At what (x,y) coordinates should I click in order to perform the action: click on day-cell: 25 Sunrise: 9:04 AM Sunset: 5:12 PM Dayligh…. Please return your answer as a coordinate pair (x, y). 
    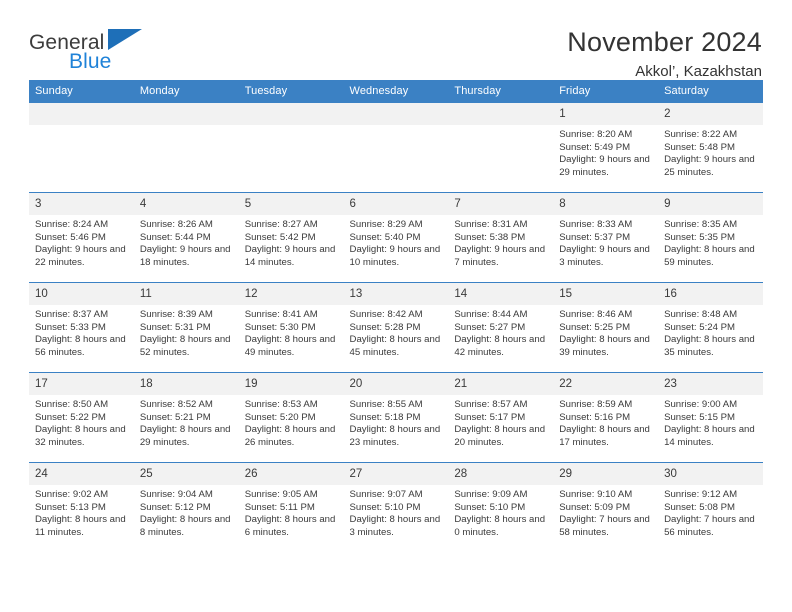
    Looking at the image, I should click on (186, 507).